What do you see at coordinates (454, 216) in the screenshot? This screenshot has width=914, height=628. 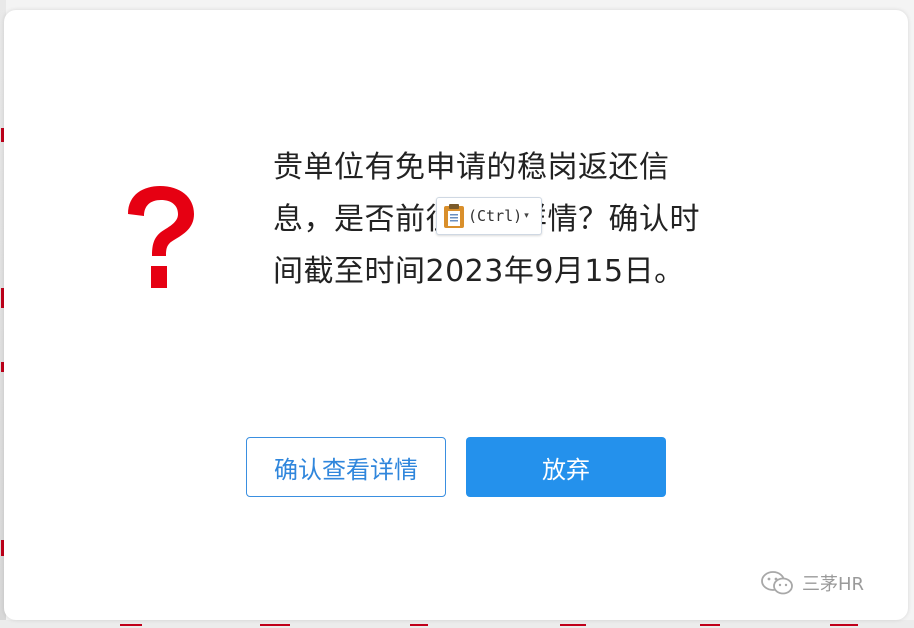 I see `clipboard-icon` at bounding box center [454, 216].